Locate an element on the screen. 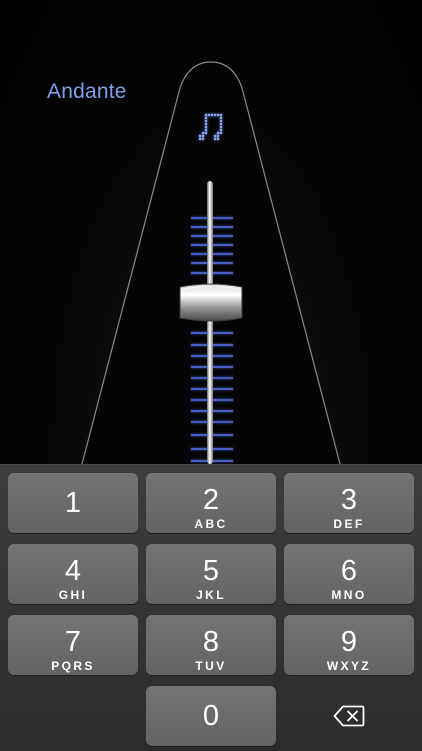 This screenshot has width=422, height=751. key-8: 8 TUV is located at coordinates (211, 645).